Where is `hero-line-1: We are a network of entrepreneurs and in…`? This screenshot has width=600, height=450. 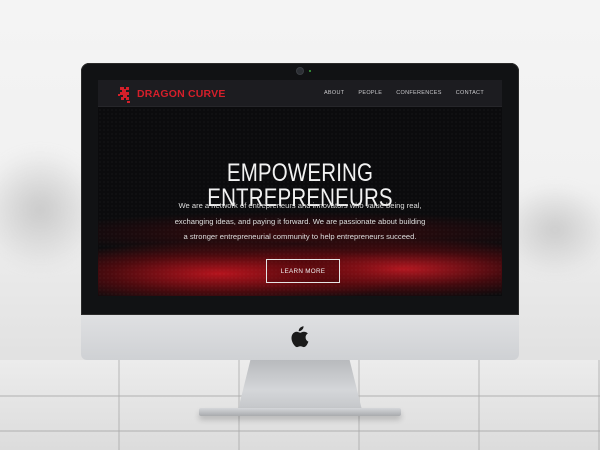
hero-line-1: We are a network of entrepreneurs and in… is located at coordinates (300, 205).